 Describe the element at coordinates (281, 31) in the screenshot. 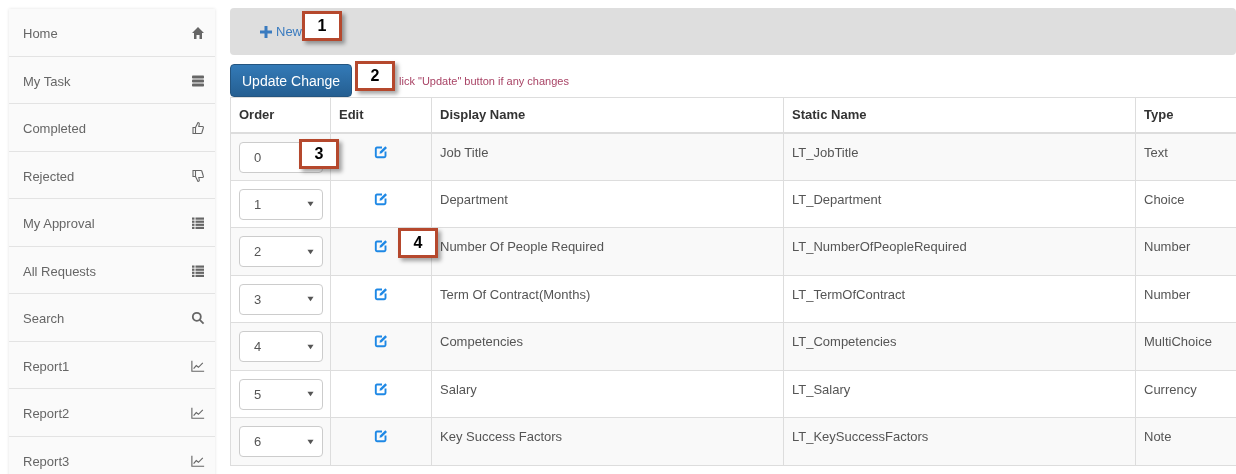

I see `new-button: New` at that location.